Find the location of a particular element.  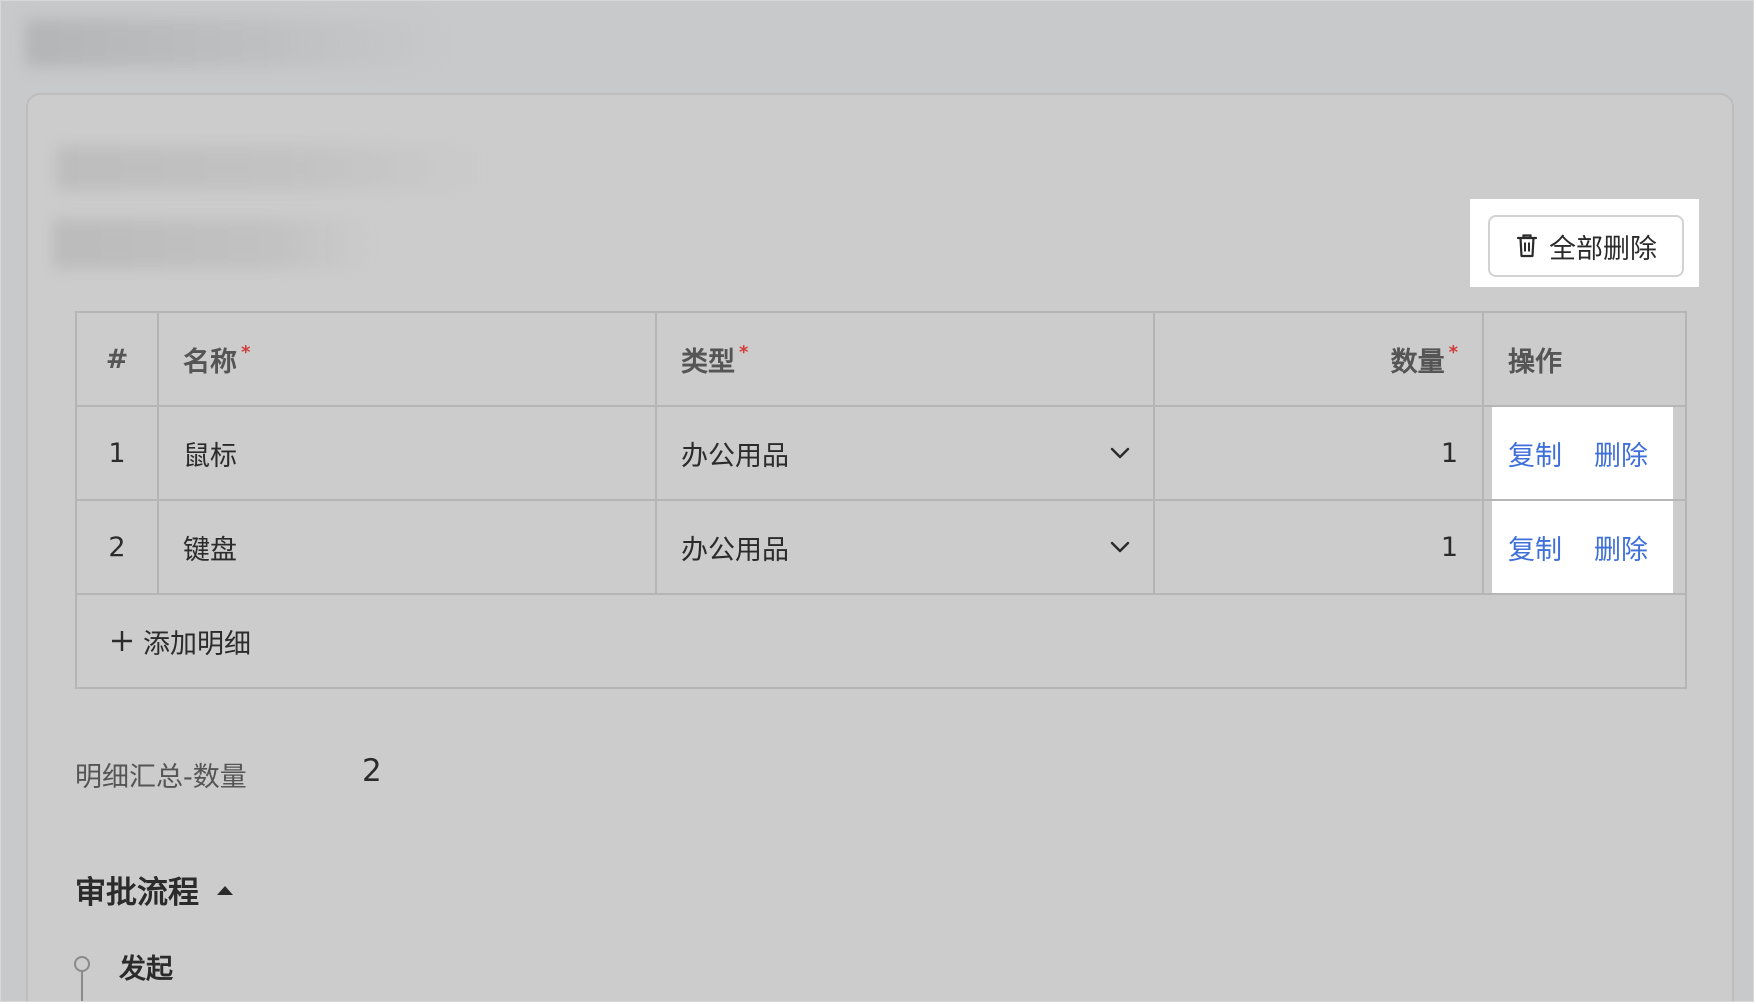

add-detail-button: 添加明细 is located at coordinates (181, 641).